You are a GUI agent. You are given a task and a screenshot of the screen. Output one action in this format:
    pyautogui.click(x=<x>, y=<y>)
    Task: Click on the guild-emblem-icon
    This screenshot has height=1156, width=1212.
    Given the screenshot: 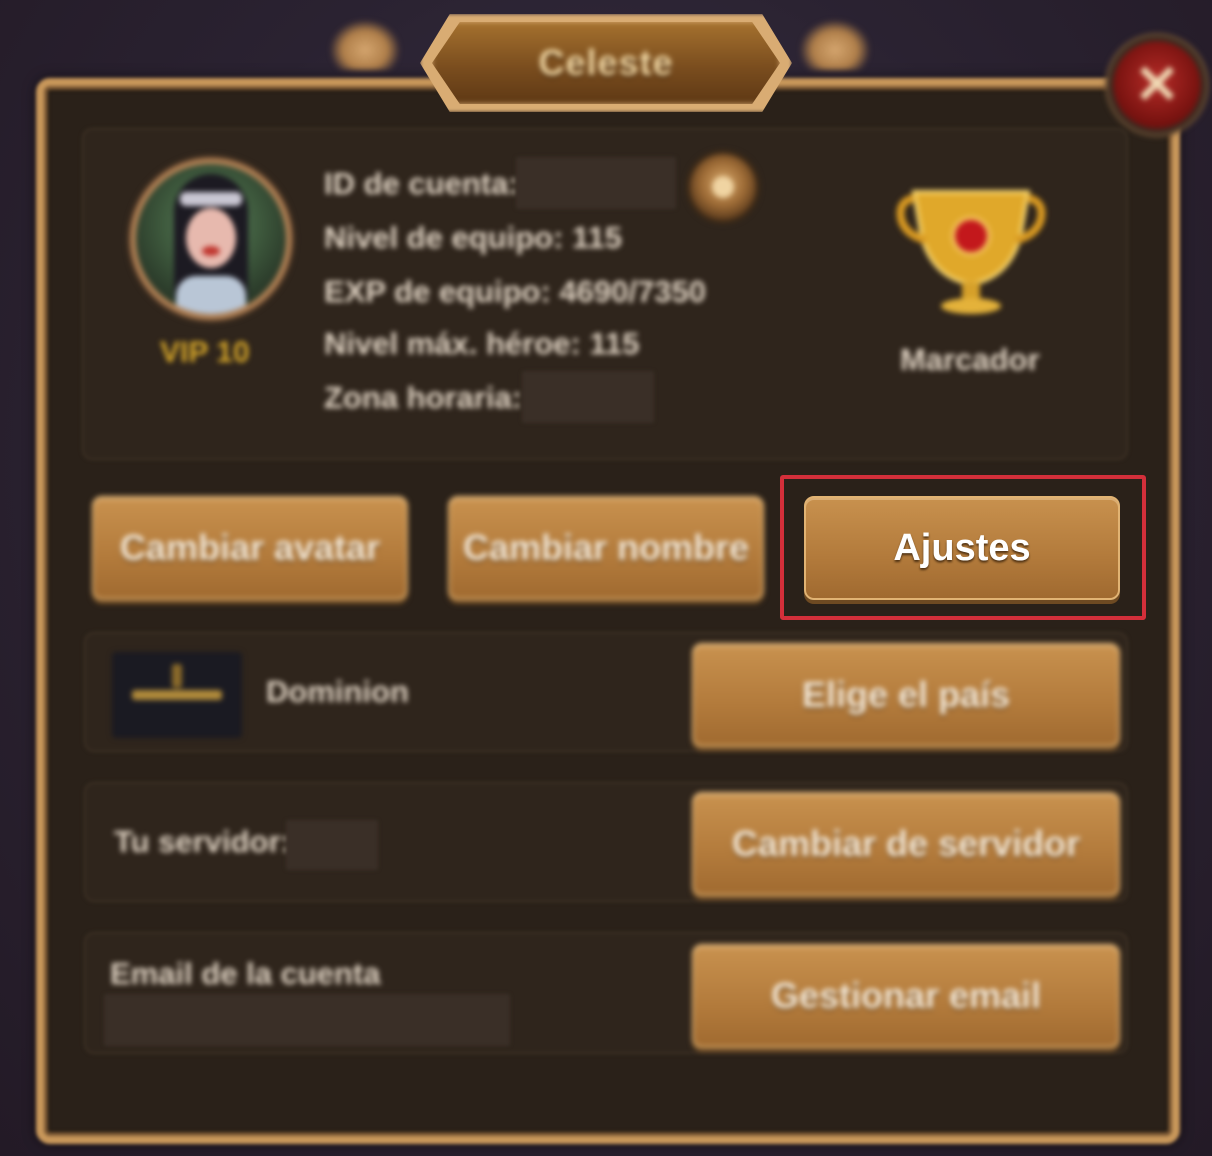 What is the action you would take?
    pyautogui.click(x=177, y=695)
    